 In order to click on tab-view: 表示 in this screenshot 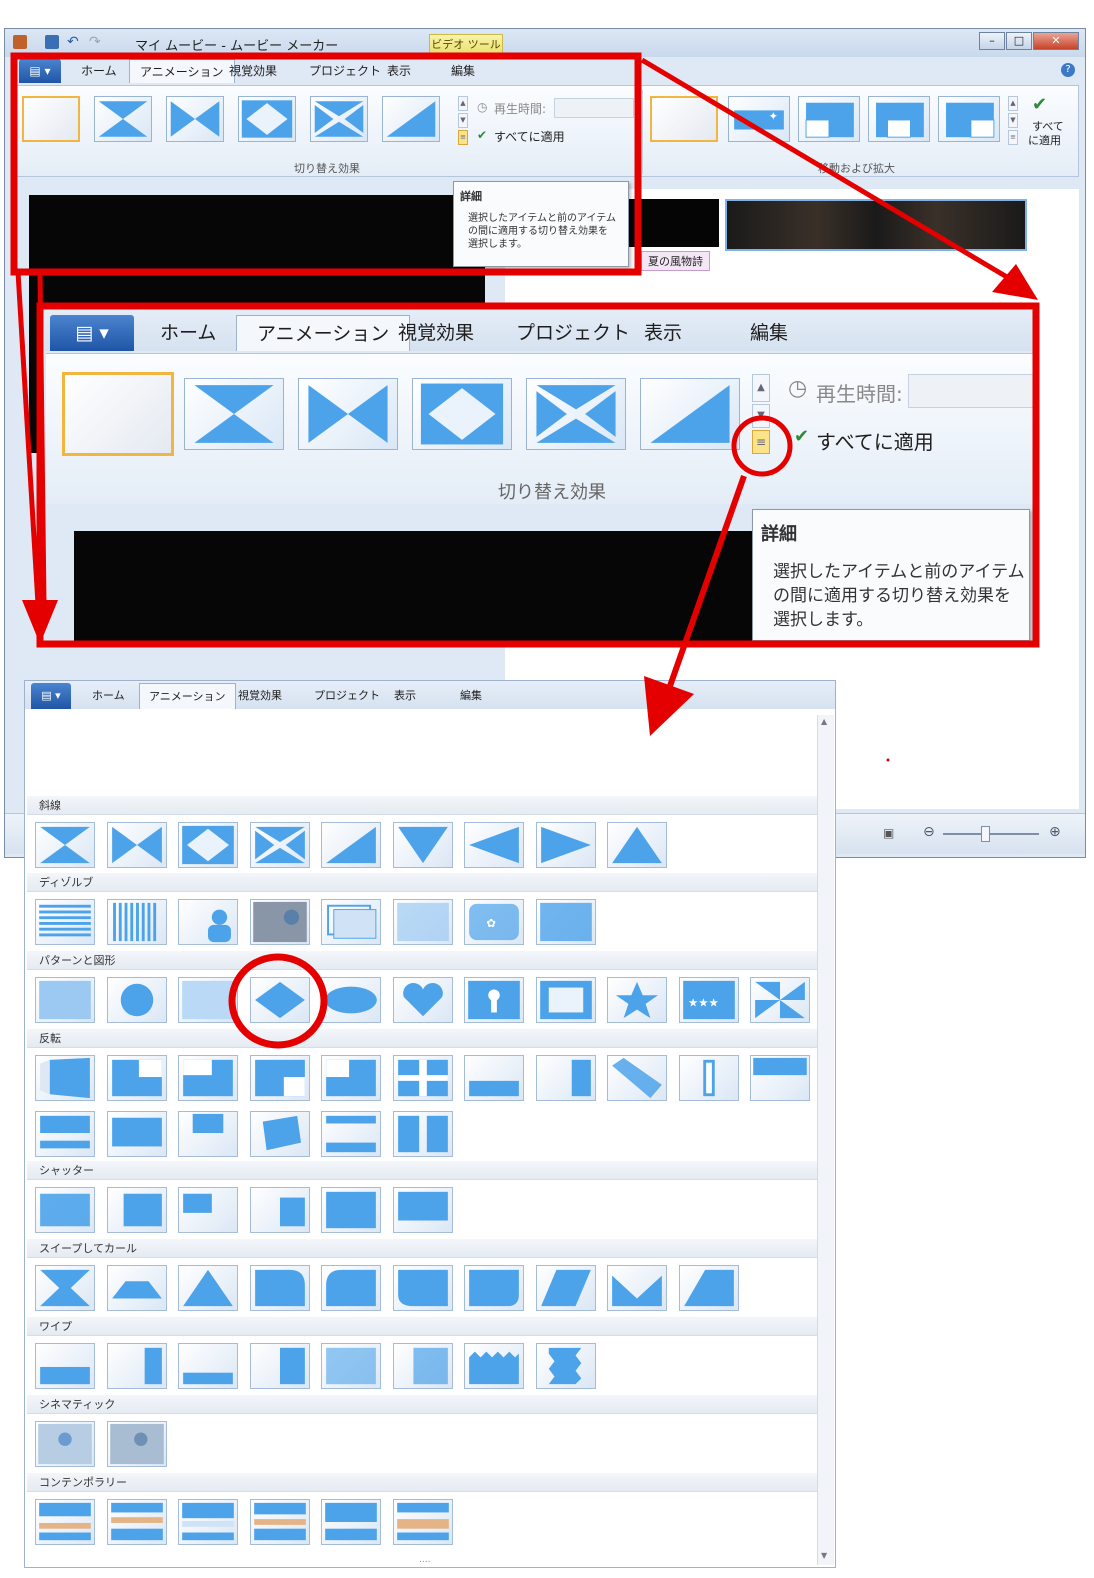, I will do `click(399, 71)`.